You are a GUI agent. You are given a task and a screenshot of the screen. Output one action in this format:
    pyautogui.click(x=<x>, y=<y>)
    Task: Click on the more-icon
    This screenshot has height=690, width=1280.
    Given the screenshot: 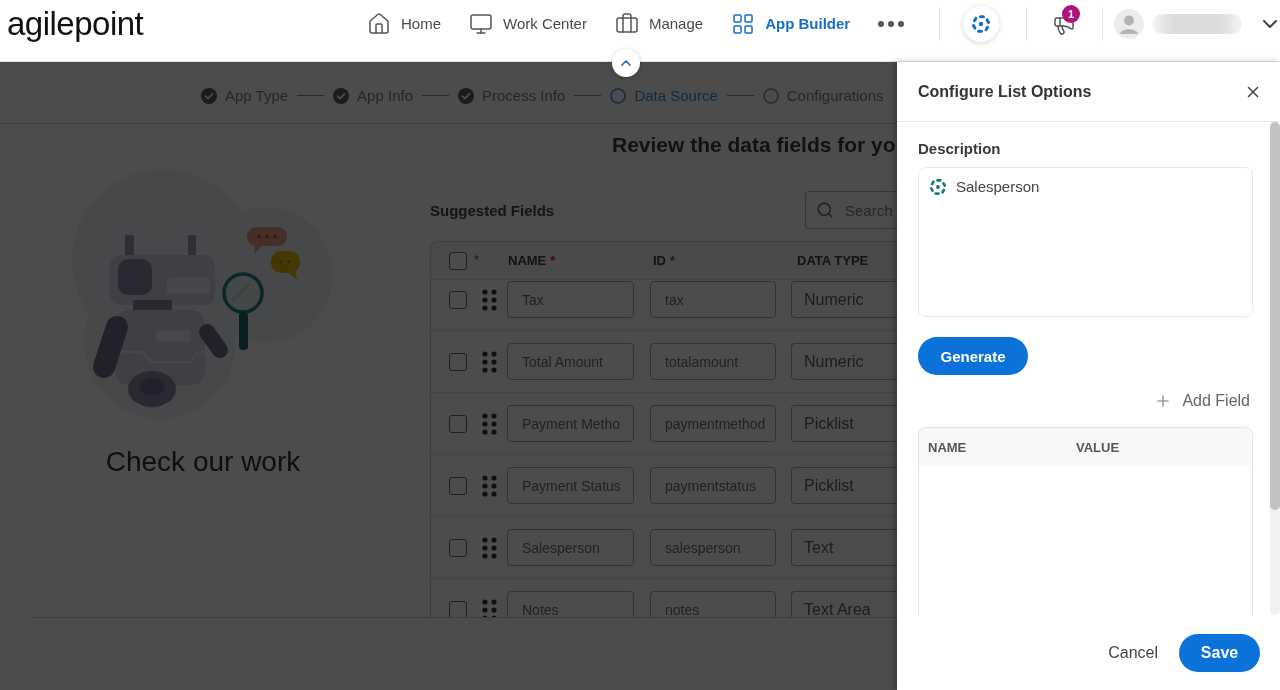 What is the action you would take?
    pyautogui.click(x=891, y=23)
    